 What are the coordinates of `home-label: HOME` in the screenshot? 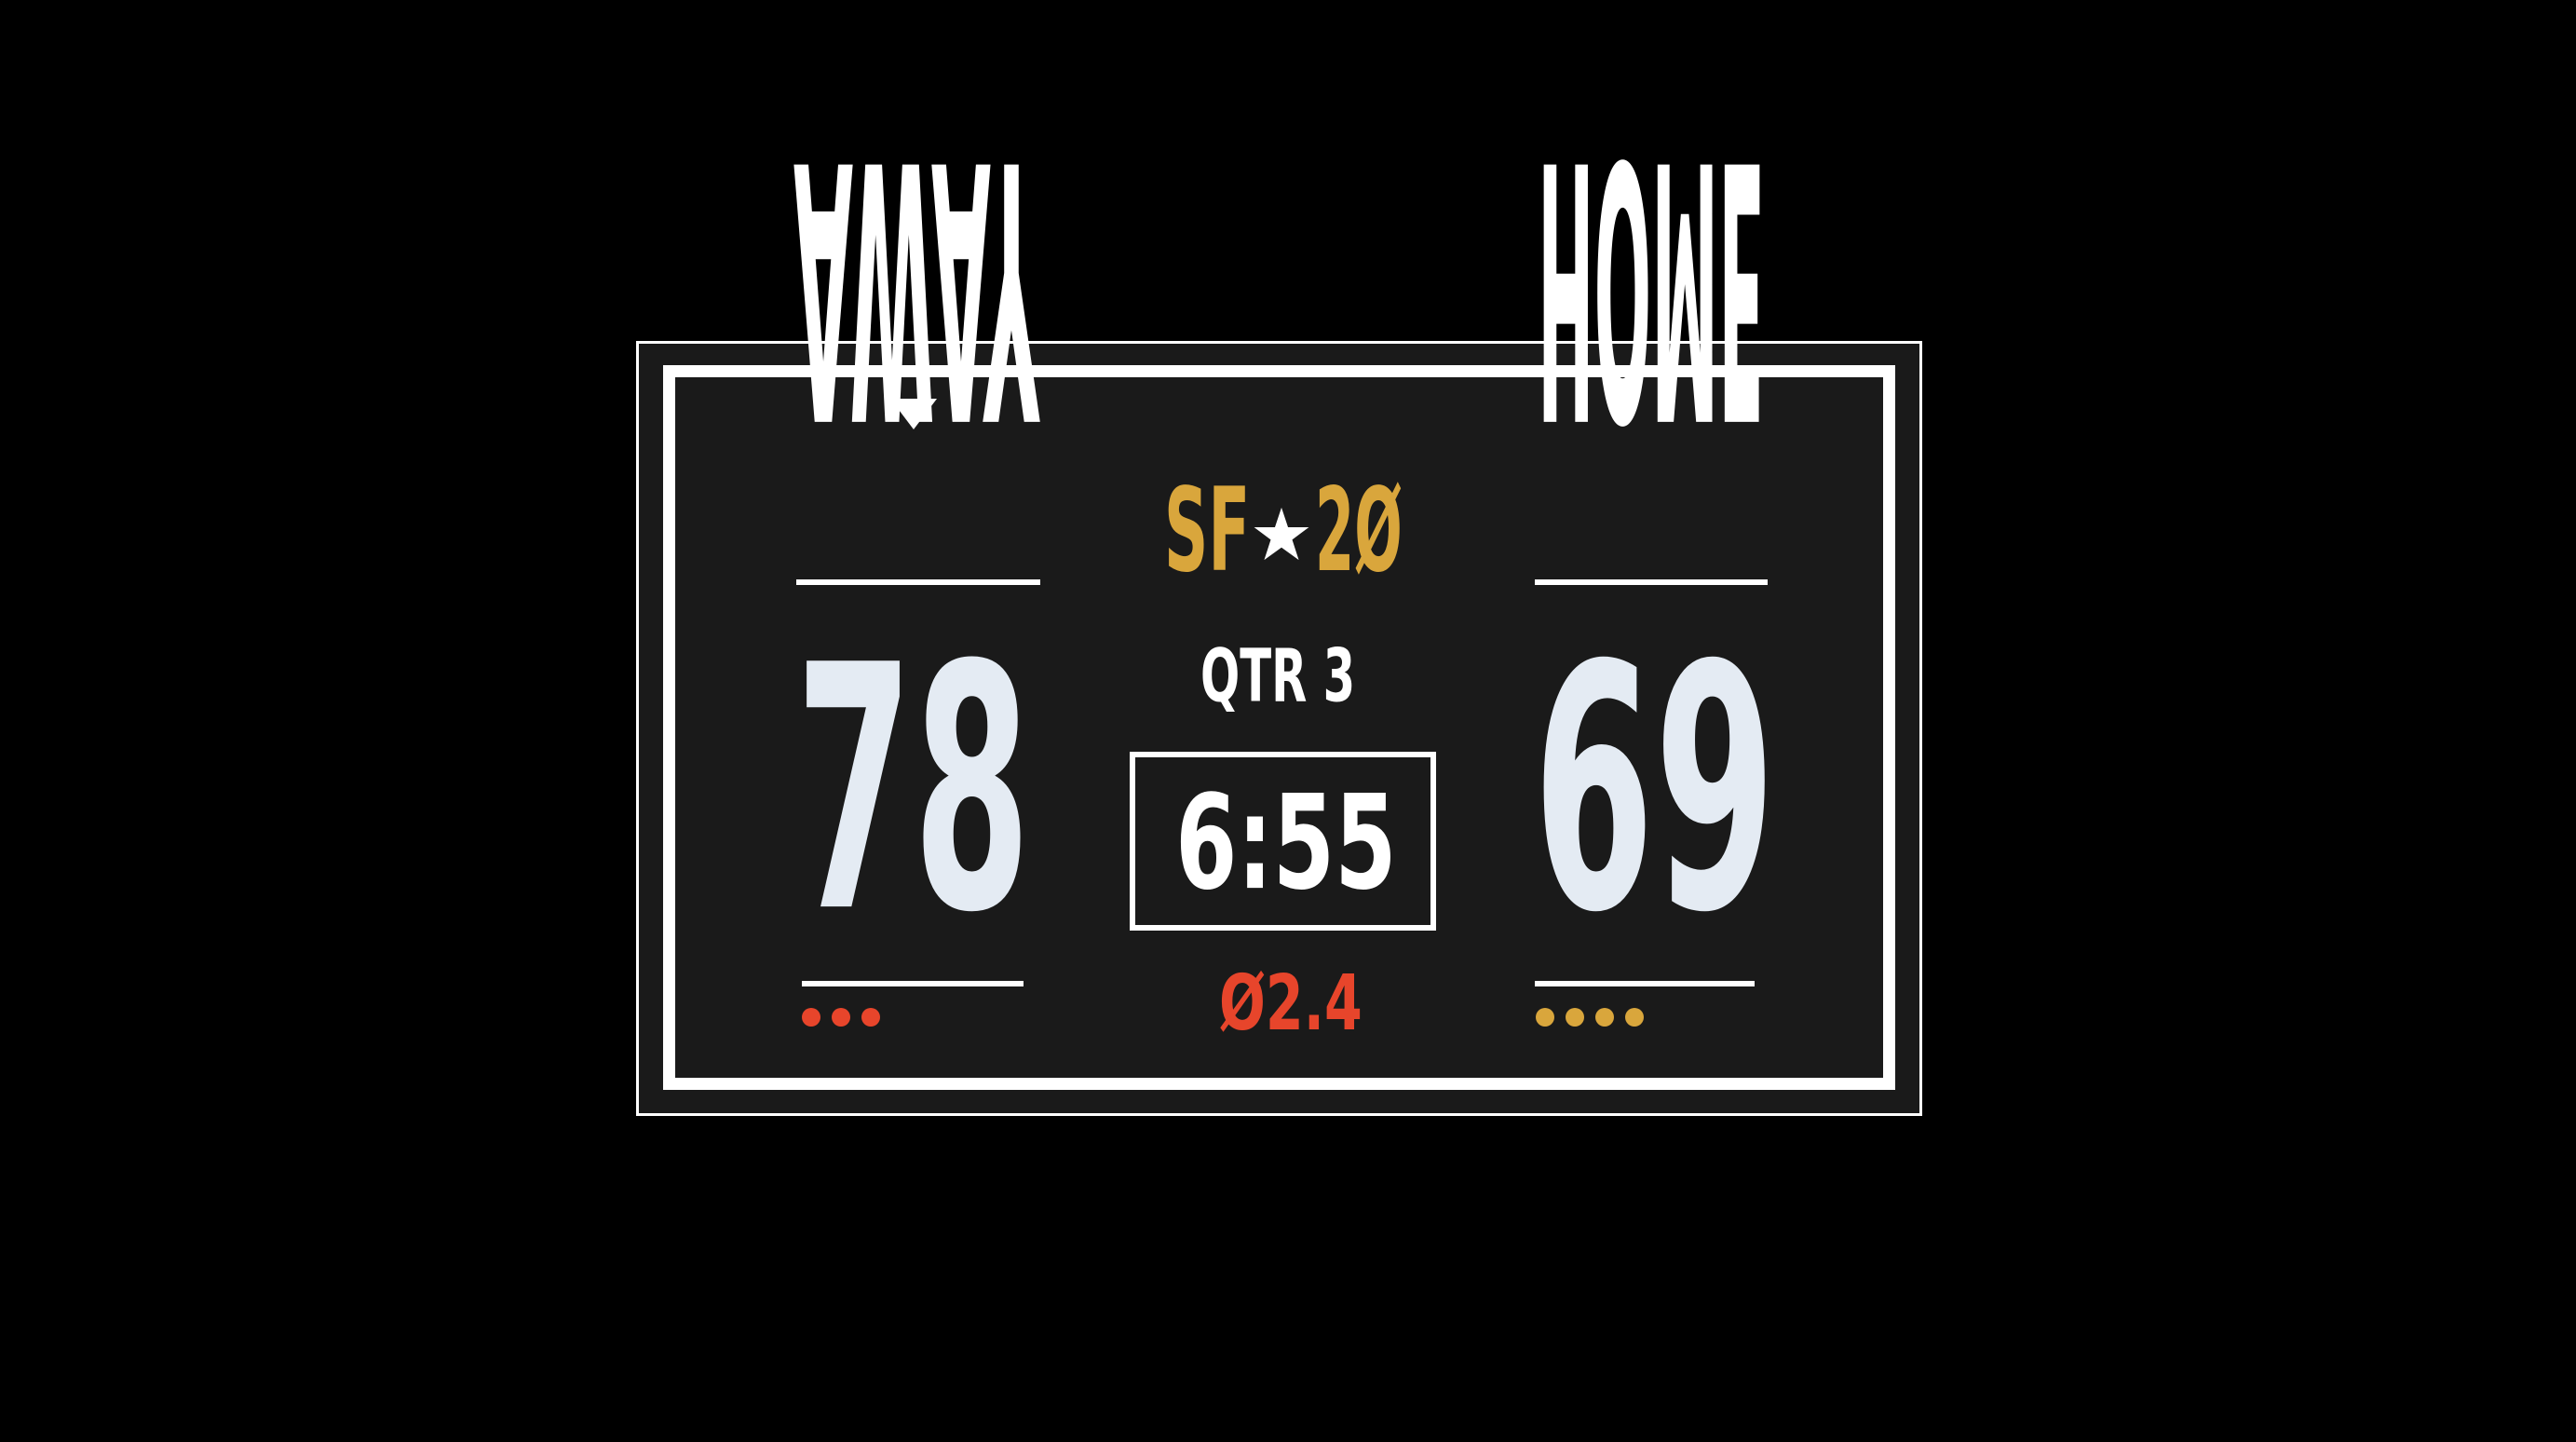 It's located at (1651, 286).